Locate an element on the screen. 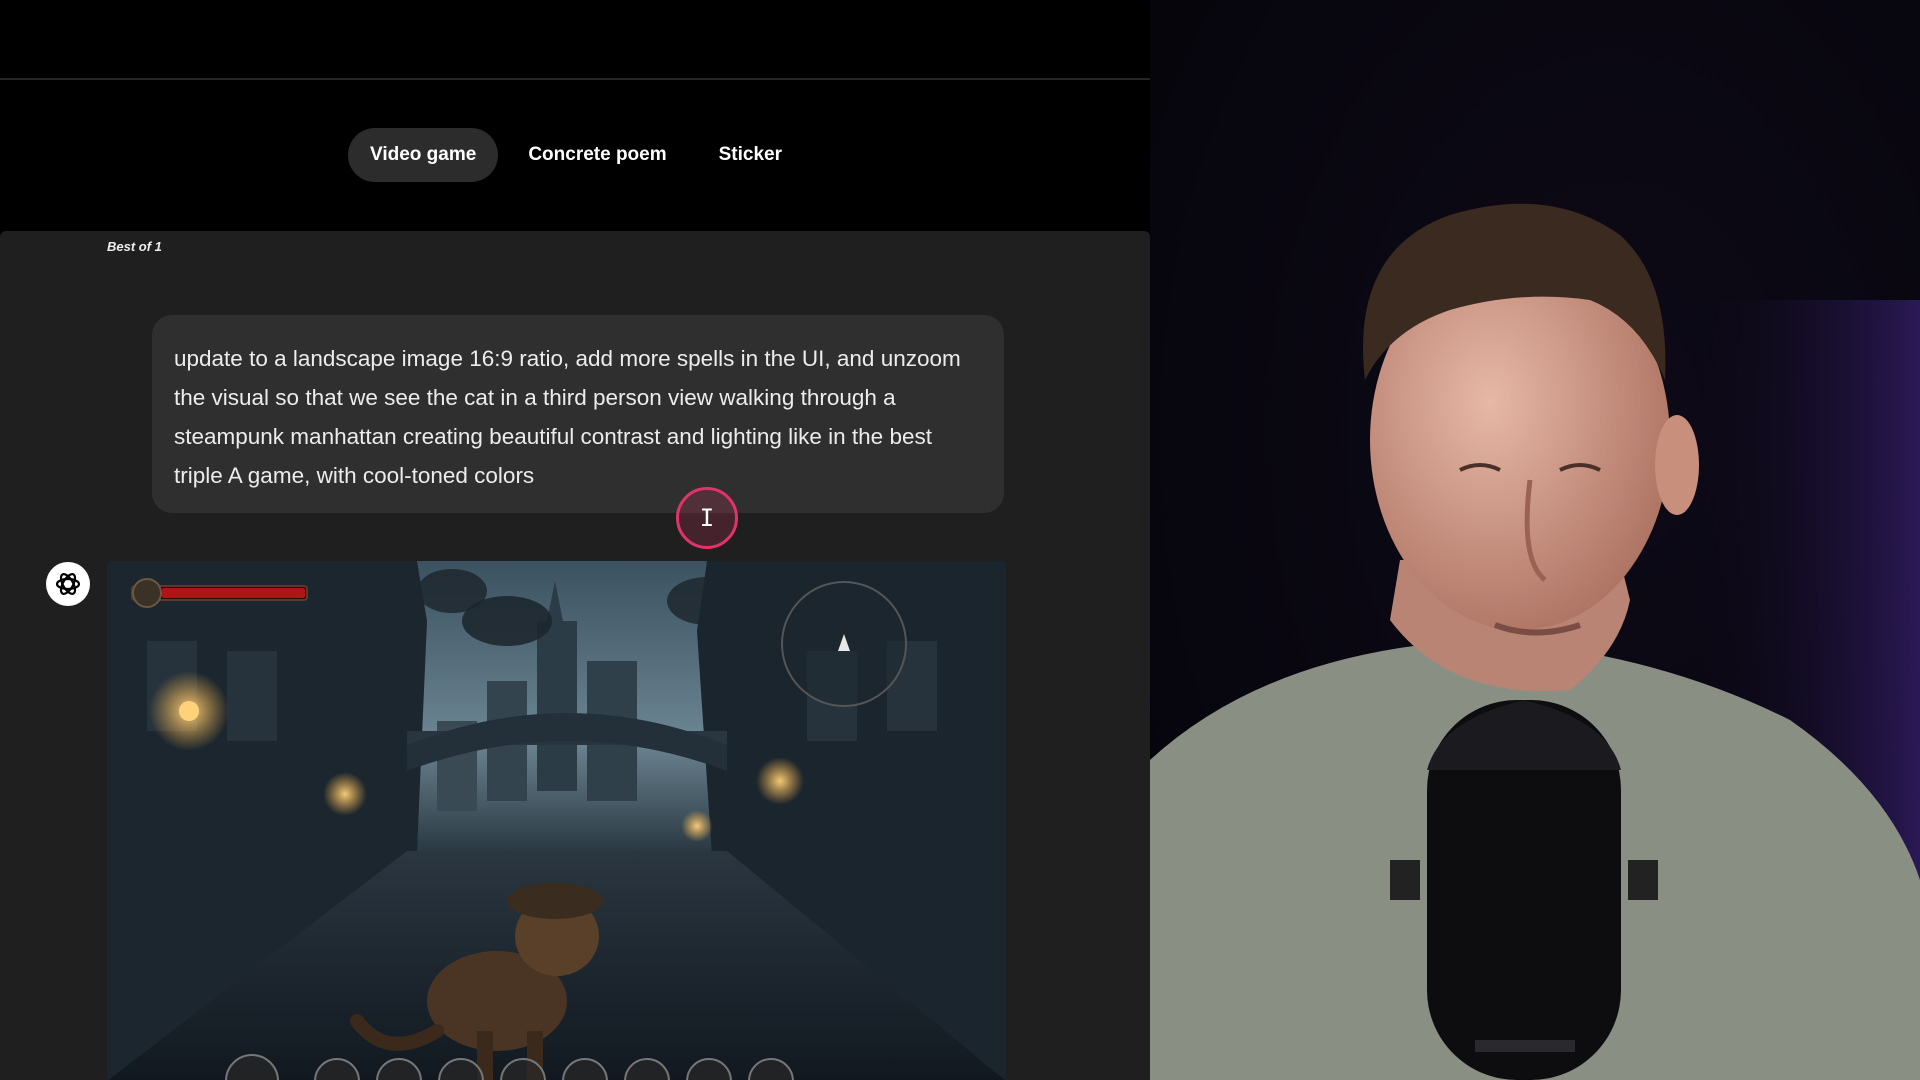 This screenshot has height=1080, width=1920. style-tabs: Video game Concrete poem Sticker is located at coordinates (576, 155).